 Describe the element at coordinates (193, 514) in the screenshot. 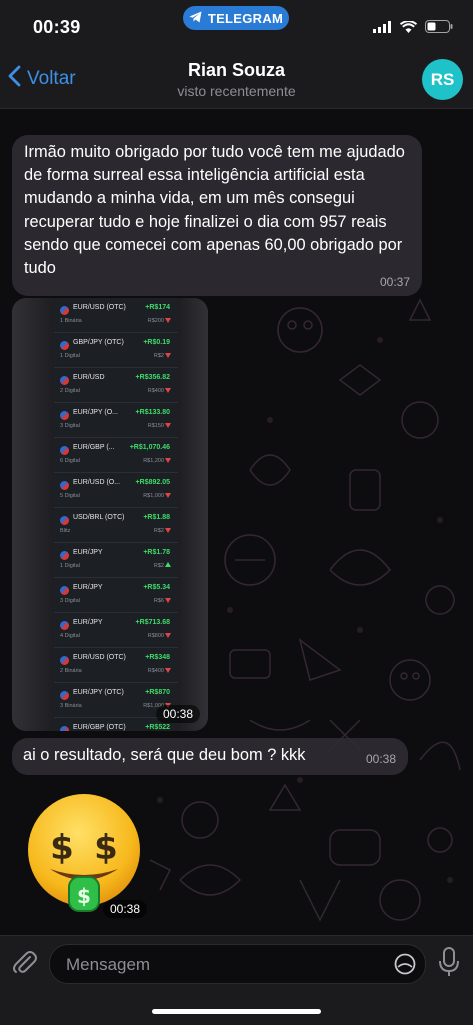

I see `photo-edge-right` at that location.